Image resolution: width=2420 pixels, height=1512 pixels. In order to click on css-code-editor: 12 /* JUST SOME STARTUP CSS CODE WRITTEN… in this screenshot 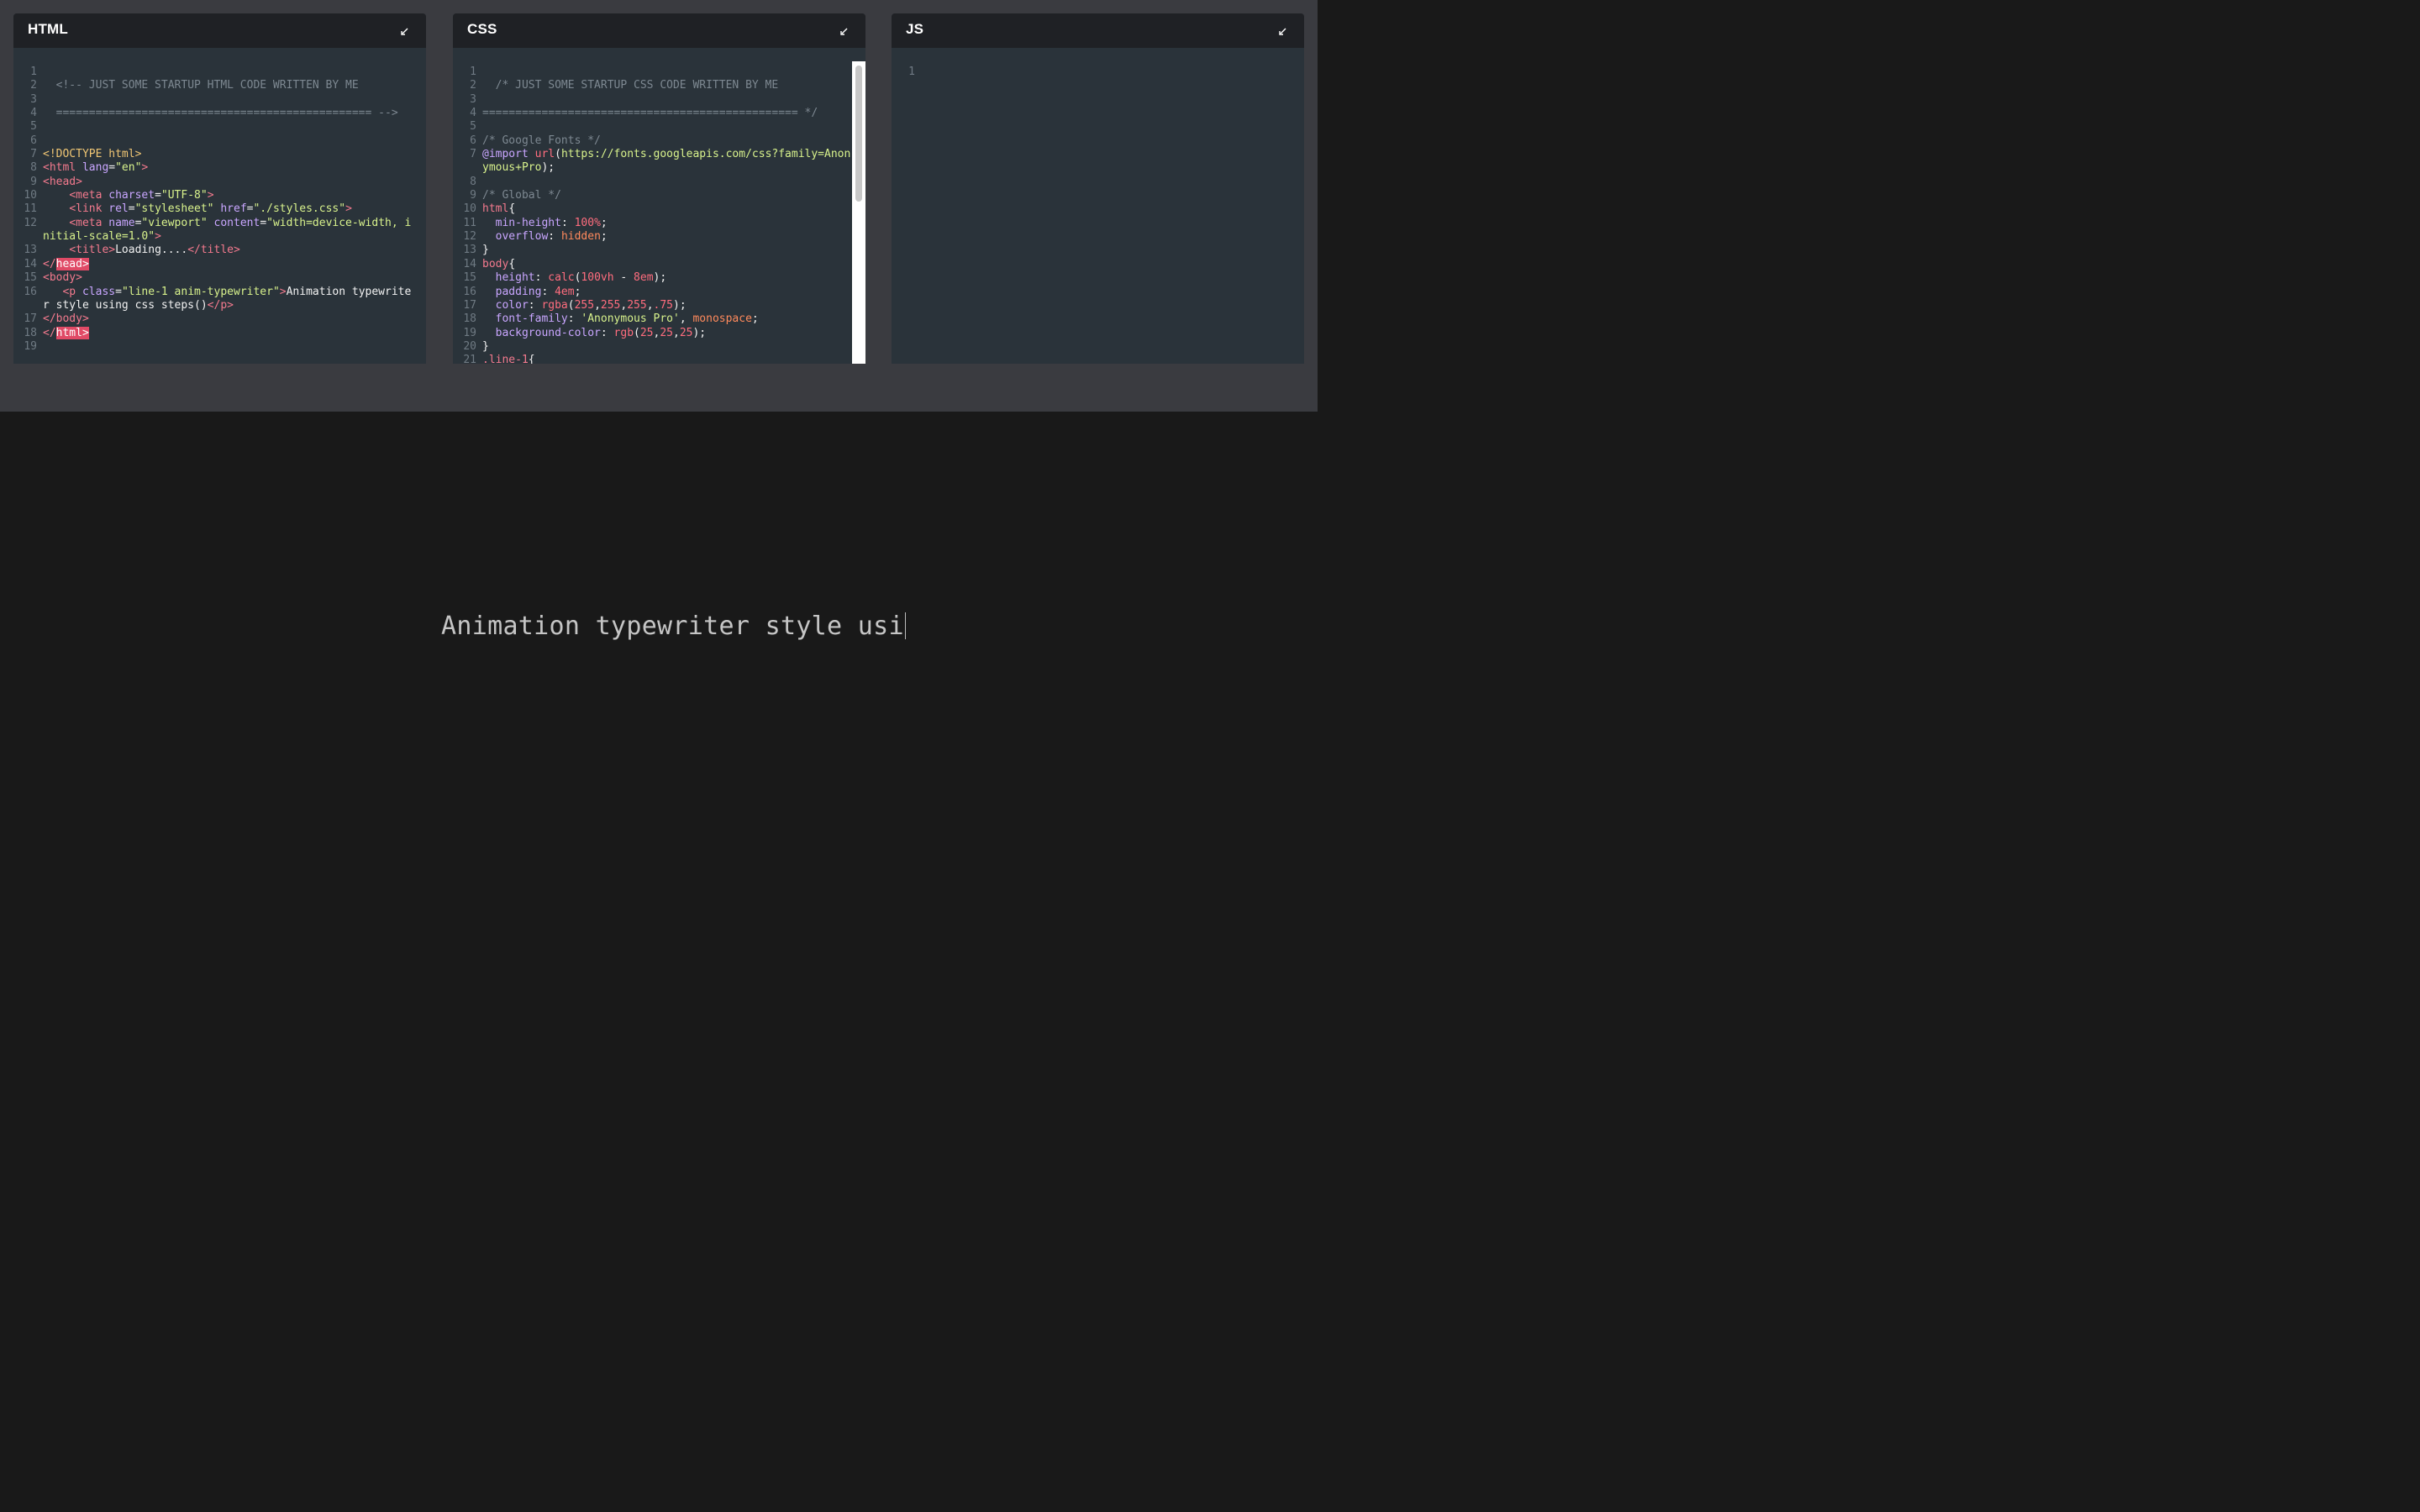, I will do `click(659, 212)`.